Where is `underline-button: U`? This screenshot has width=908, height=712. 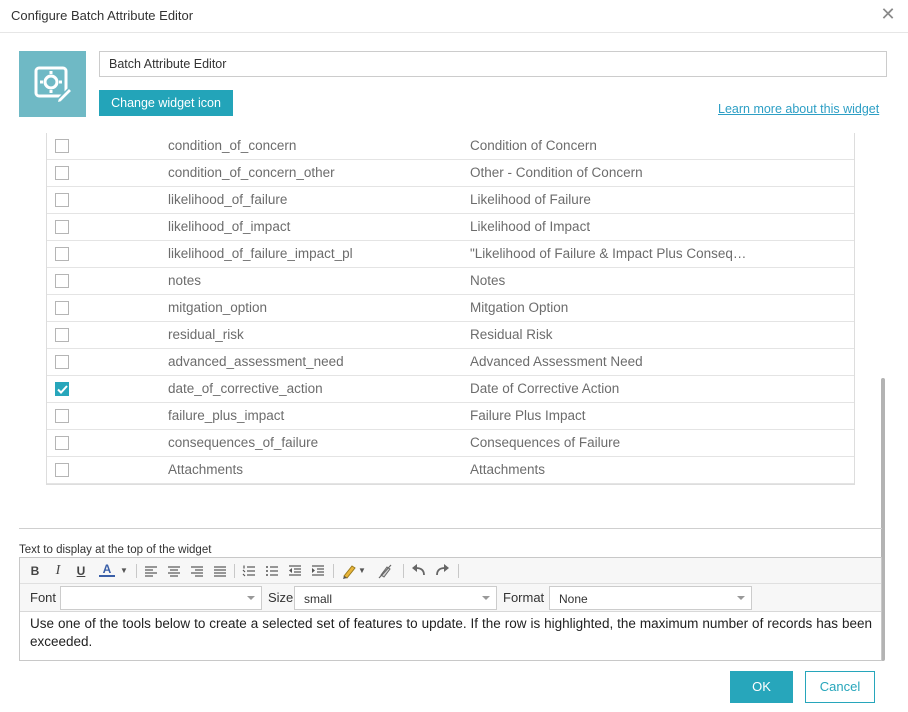
underline-button: U is located at coordinates (81, 571).